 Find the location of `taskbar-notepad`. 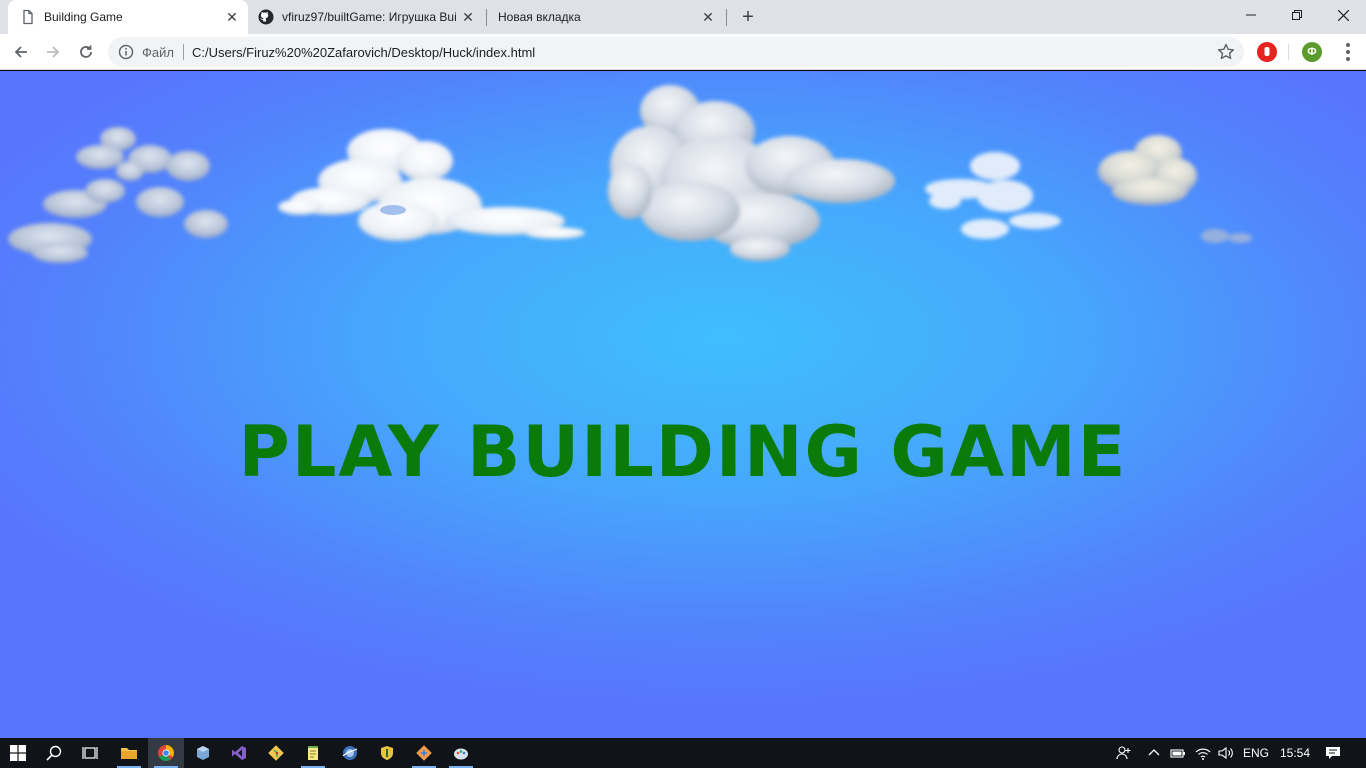

taskbar-notepad is located at coordinates (313, 753).